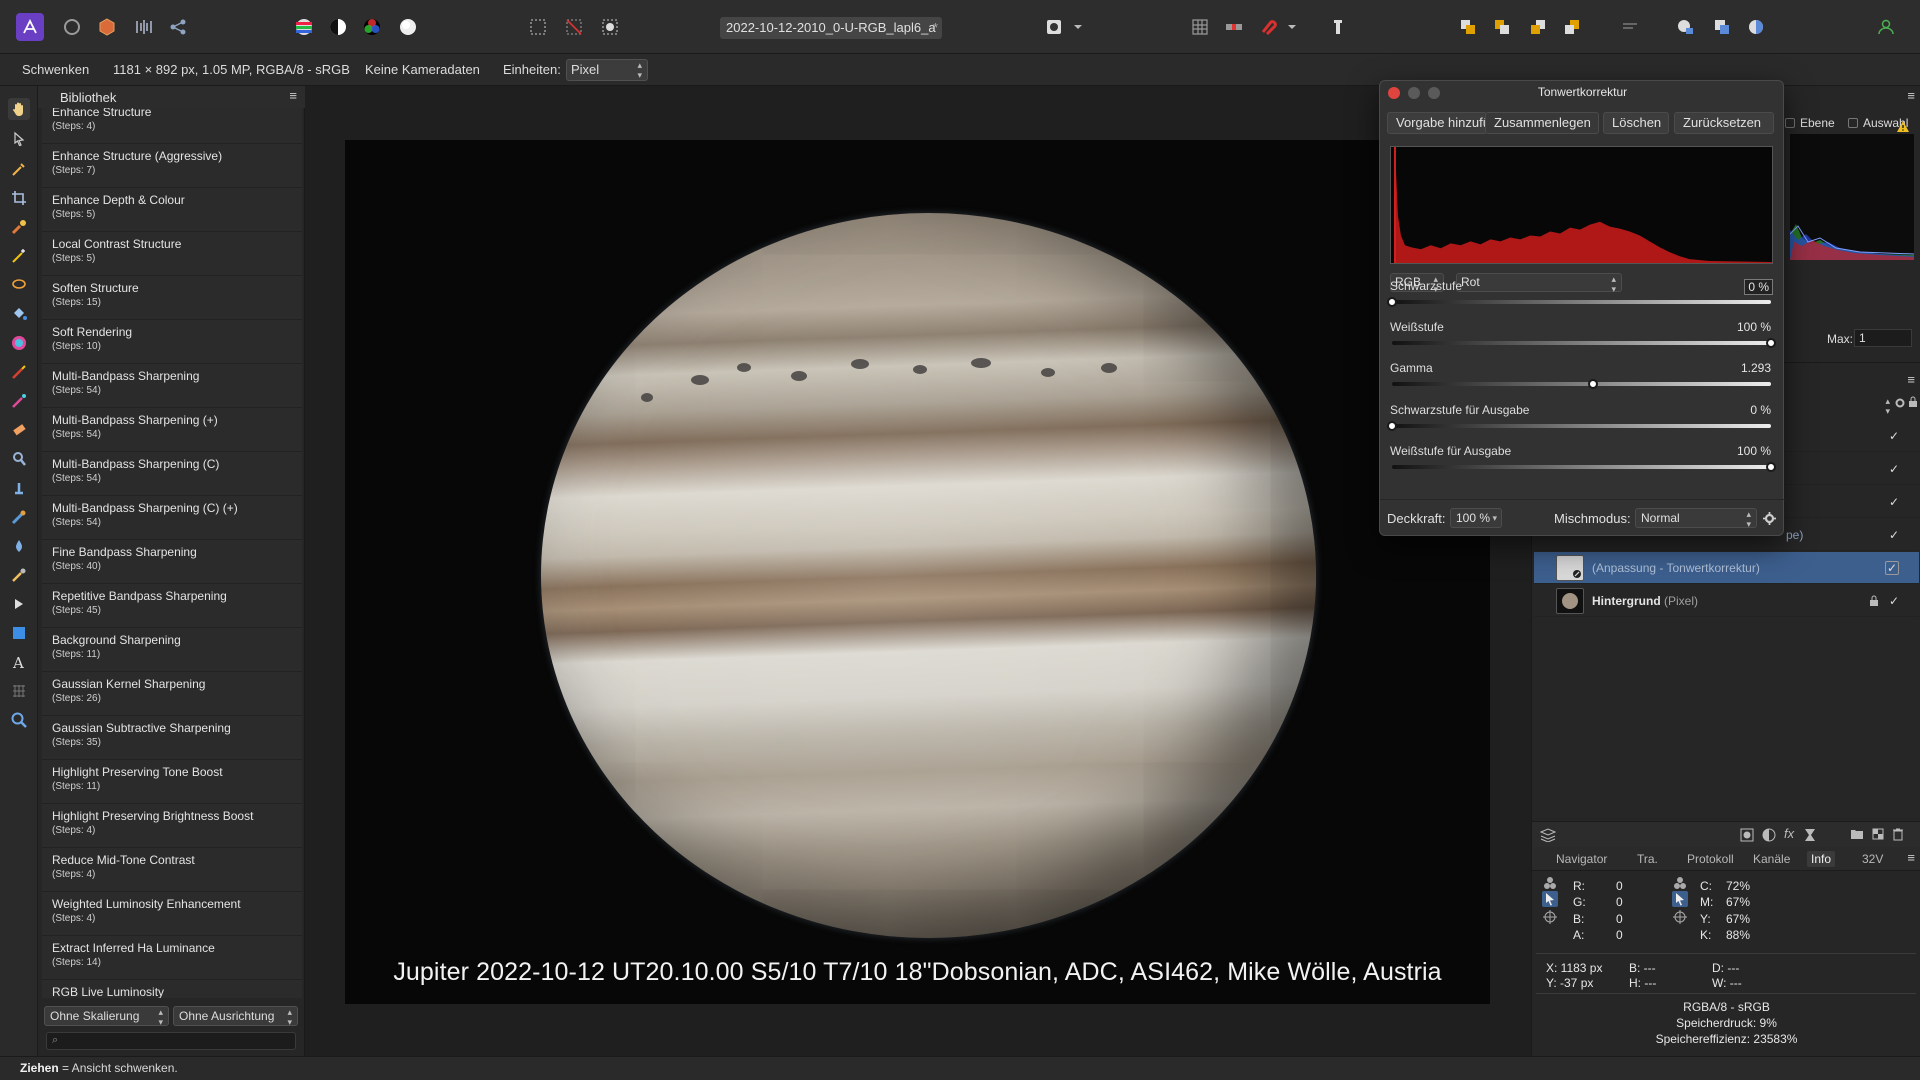  What do you see at coordinates (1696, 518) in the screenshot?
I see `blend-mode-select: Normal ▴ ▾` at bounding box center [1696, 518].